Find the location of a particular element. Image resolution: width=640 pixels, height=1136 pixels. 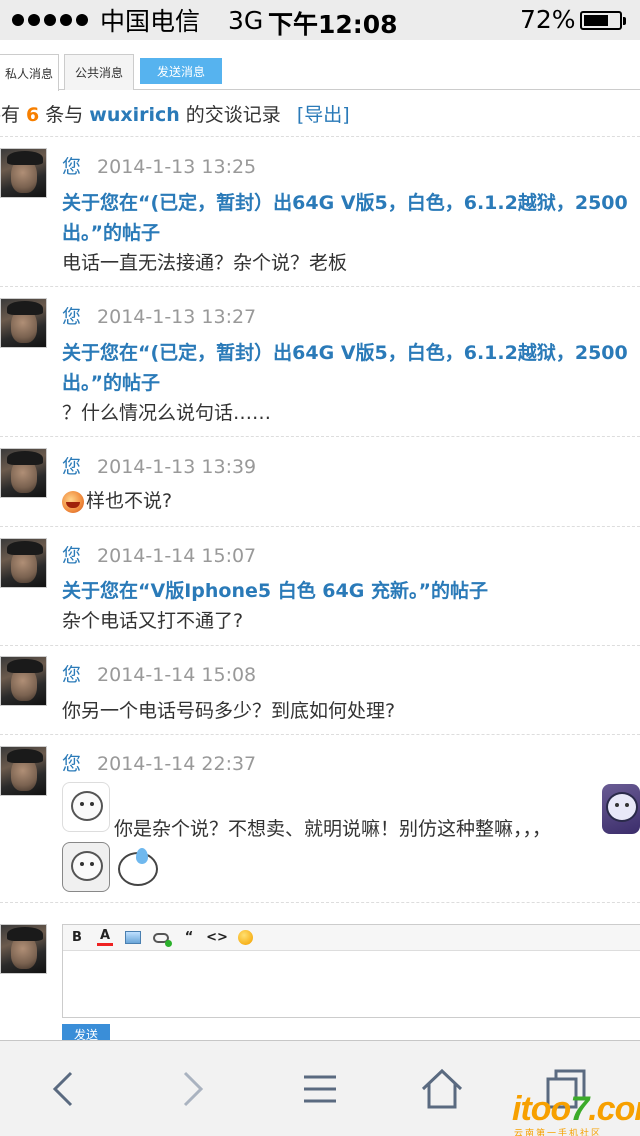

insert-image-button is located at coordinates (133, 938).